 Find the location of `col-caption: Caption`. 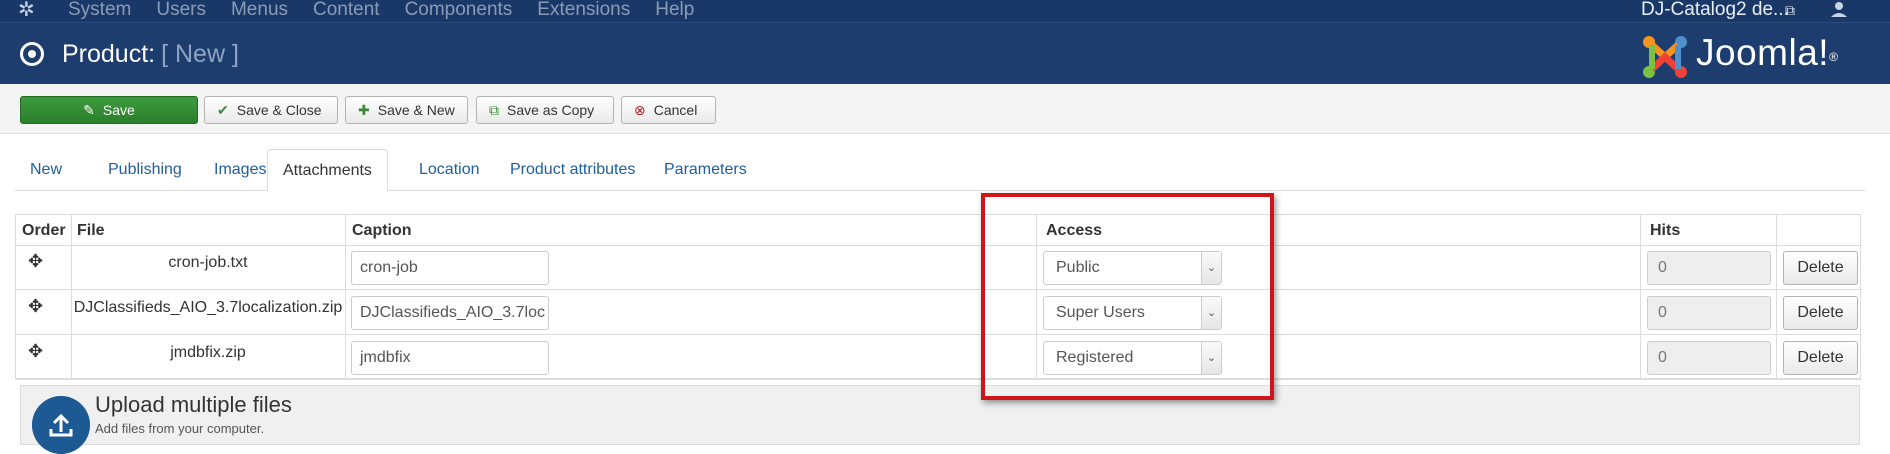

col-caption: Caption is located at coordinates (382, 230).